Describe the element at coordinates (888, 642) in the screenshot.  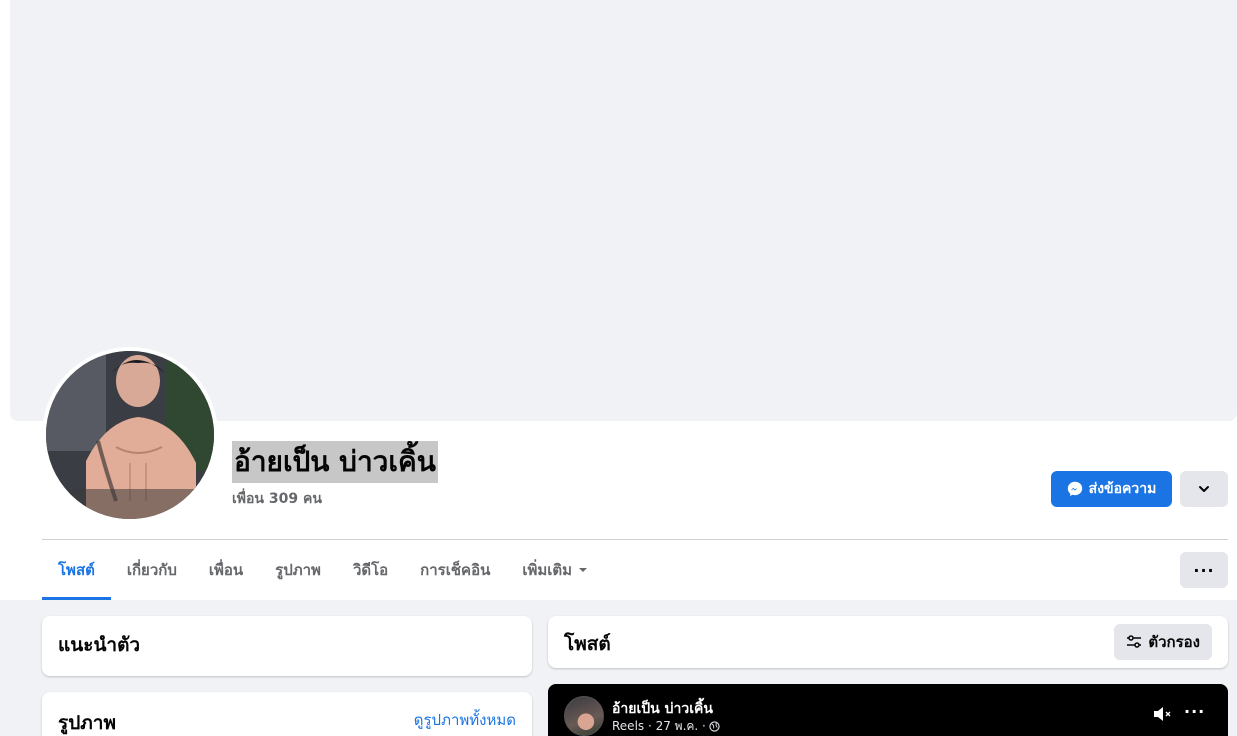
I see `posts-header-card: โพสต์ ตัวกรอง` at that location.